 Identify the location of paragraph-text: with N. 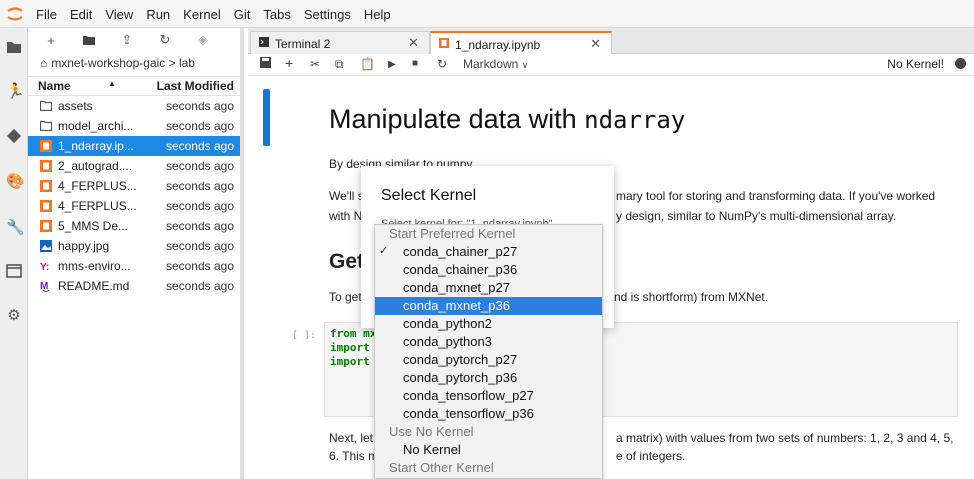
(346, 216).